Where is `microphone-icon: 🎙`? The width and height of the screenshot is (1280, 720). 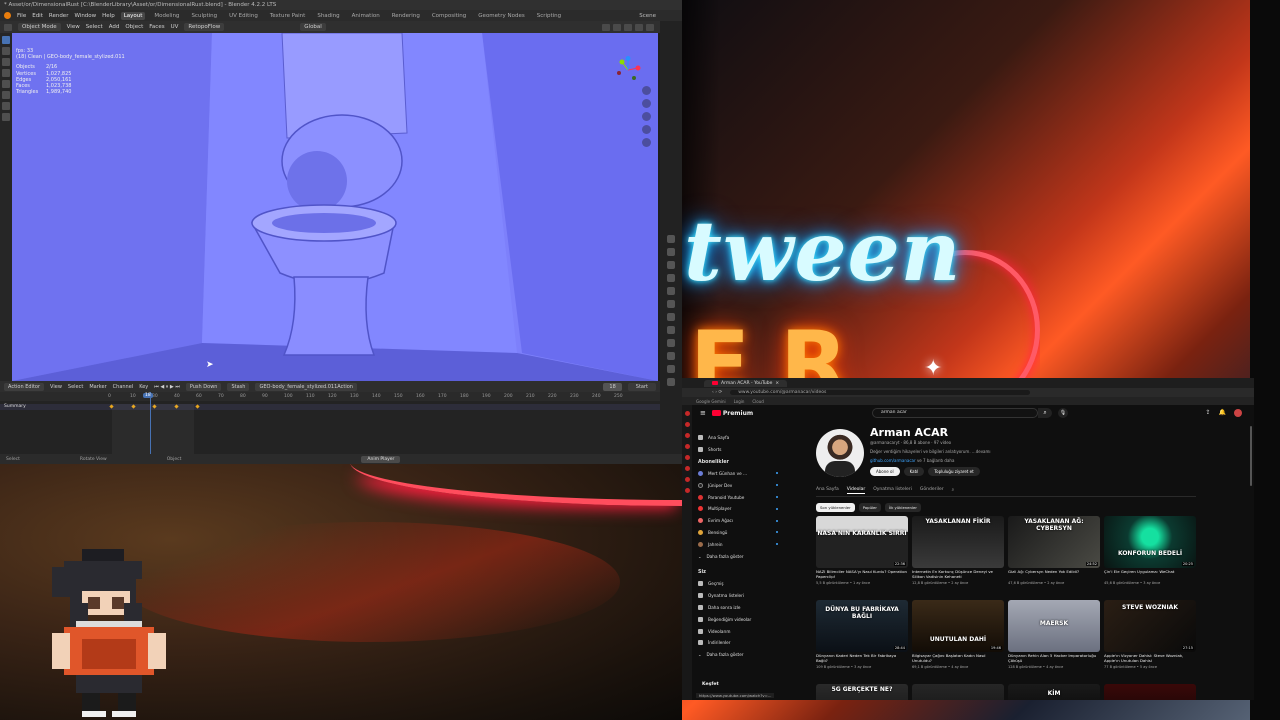
microphone-icon: 🎙 is located at coordinates (1063, 413).